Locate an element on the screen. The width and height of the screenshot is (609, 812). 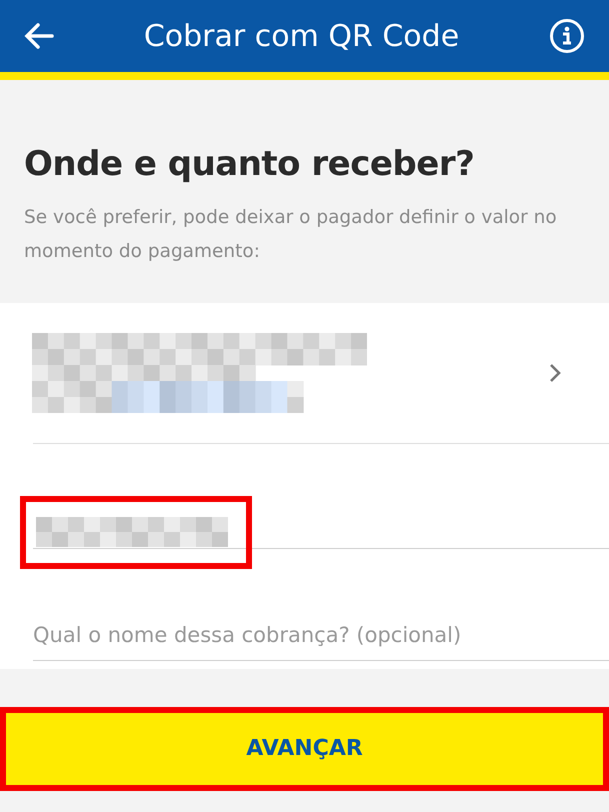
intro-text: Se você preferir, pode deixar o pagador definir o valor no momento do pagamento: is located at coordinates (291, 235).